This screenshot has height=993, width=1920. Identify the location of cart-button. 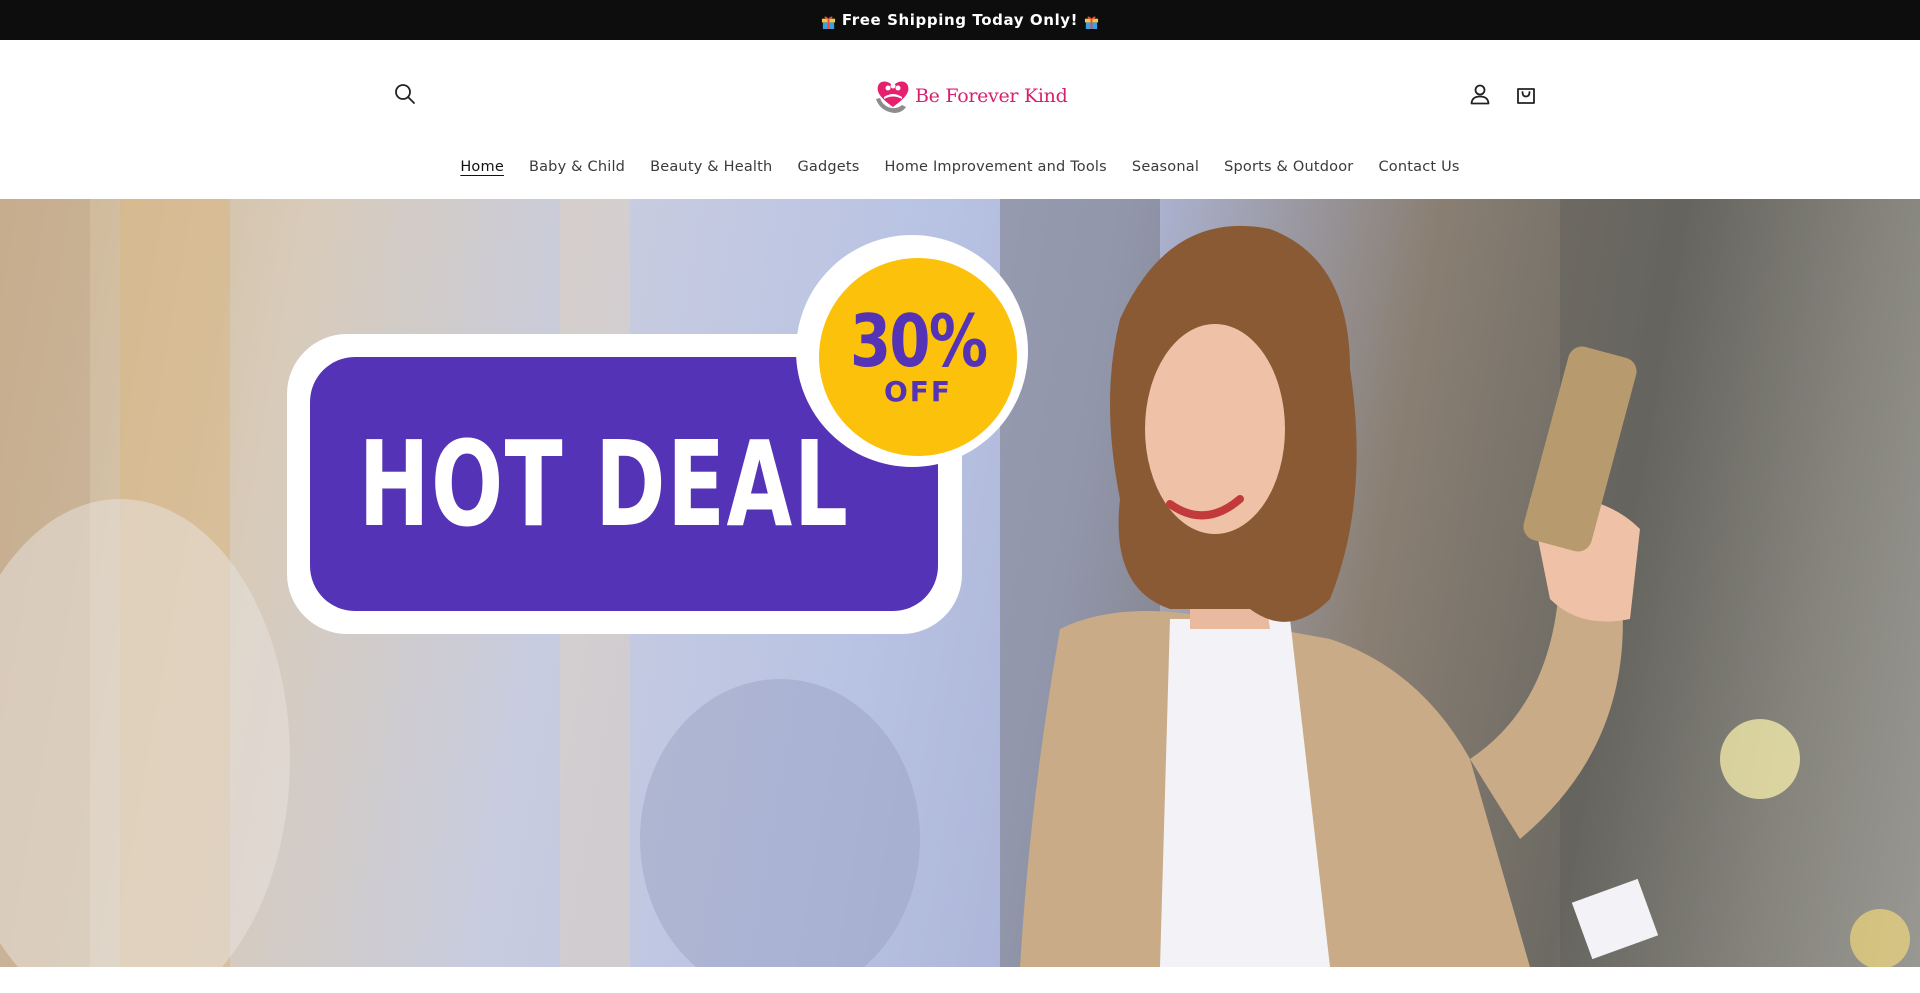
(1526, 94).